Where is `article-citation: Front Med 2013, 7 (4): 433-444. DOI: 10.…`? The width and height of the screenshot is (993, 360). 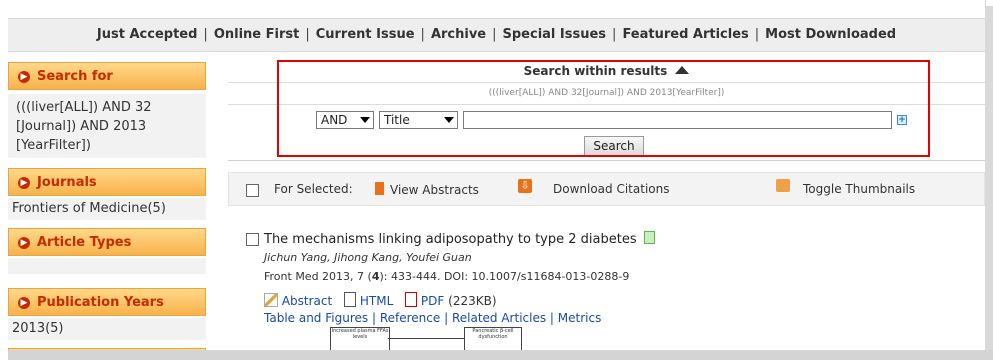
article-citation: Front Med 2013, 7 (4): 433-444. DOI: 10.… is located at coordinates (446, 276).